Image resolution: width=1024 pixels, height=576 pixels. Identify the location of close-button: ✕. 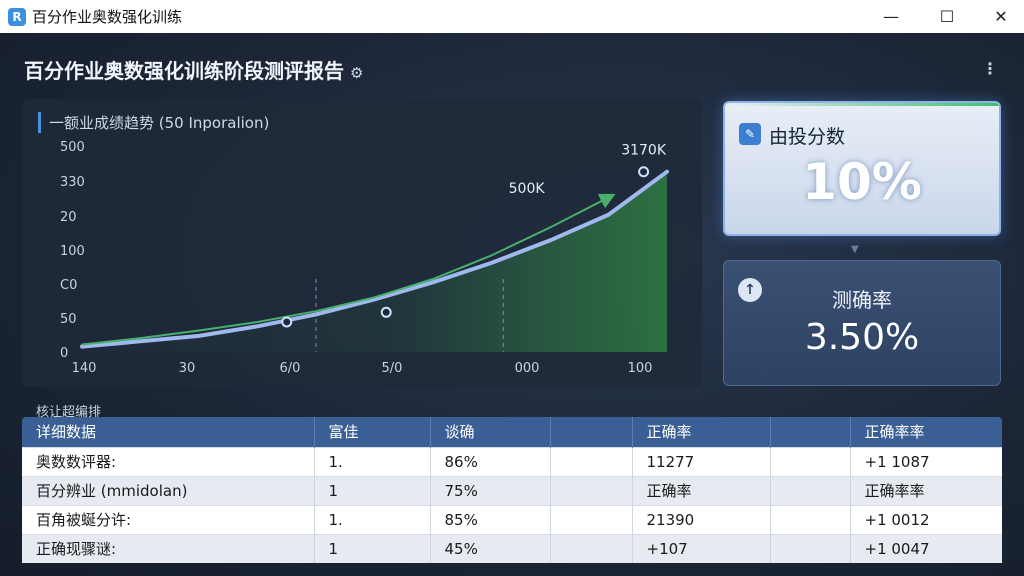
(1001, 16).